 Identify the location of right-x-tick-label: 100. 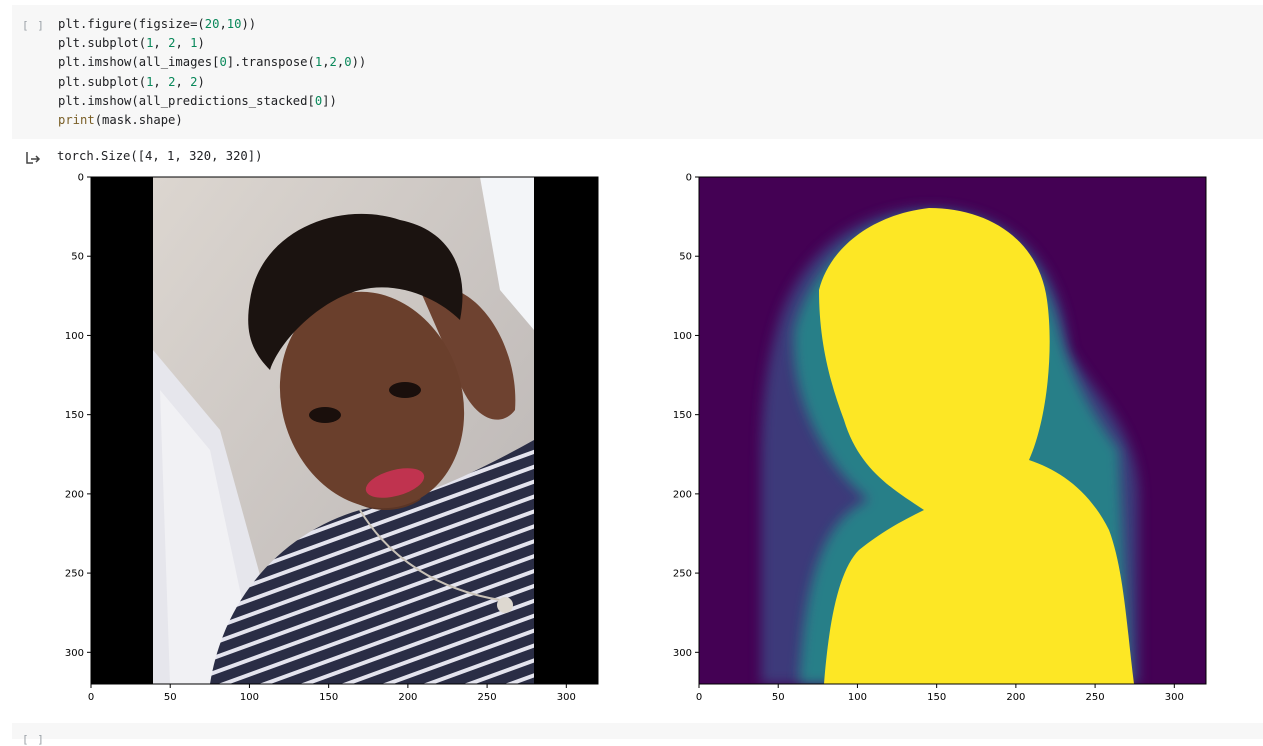
(857, 697).